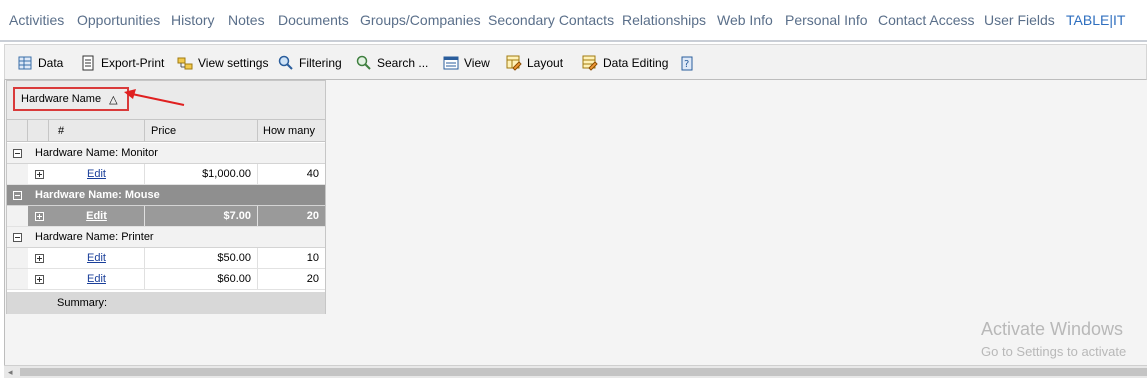 The height and width of the screenshot is (378, 1147). I want to click on horizontal-scrollbar: ◂, so click(575, 371).